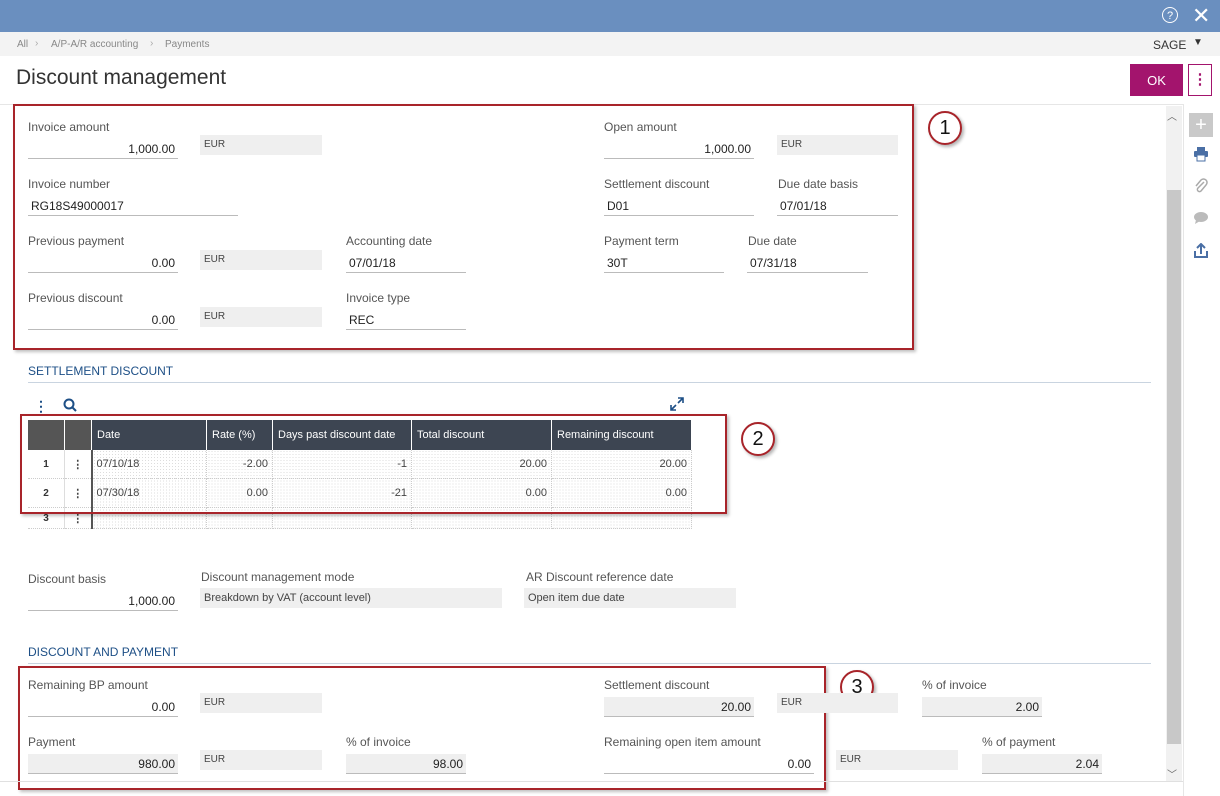  I want to click on previous-payment-currency-field: EUR, so click(261, 260).